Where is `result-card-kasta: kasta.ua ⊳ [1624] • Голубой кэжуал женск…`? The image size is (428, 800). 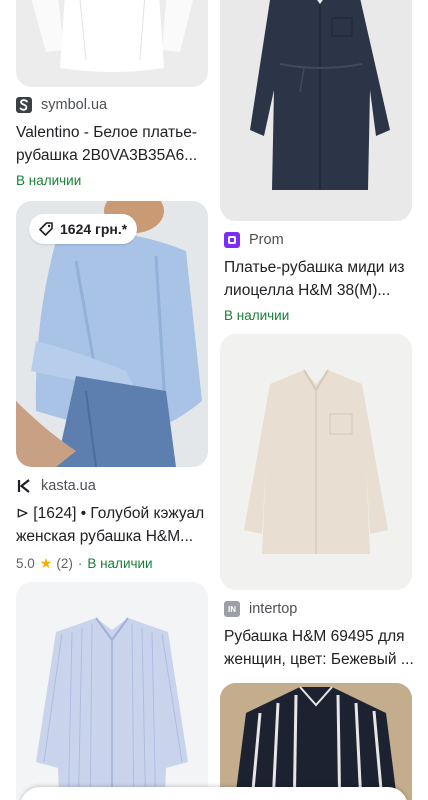 result-card-kasta: kasta.ua ⊳ [1624] • Голубой кэжуал женск… is located at coordinates (112, 524).